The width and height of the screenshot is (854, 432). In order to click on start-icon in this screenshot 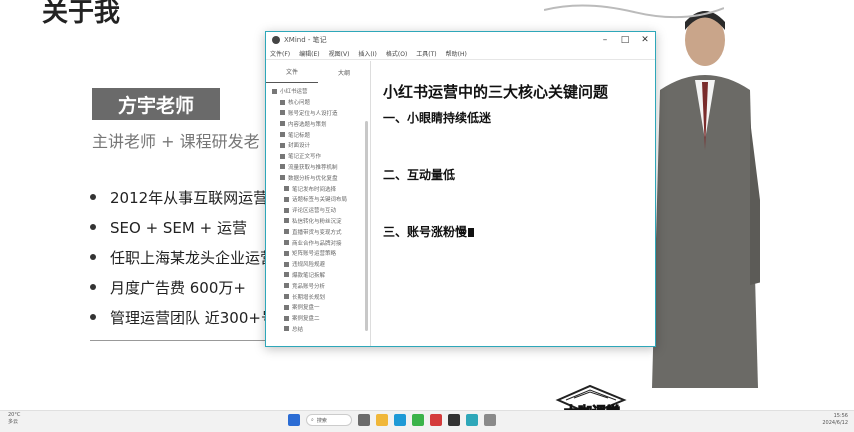, I will do `click(294, 420)`.